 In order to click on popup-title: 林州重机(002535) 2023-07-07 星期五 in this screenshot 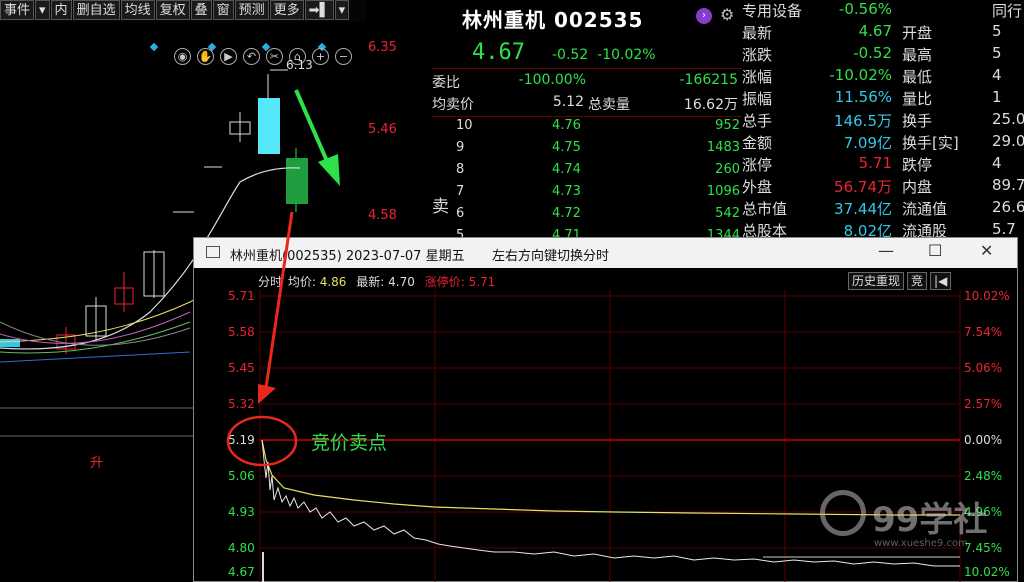, I will do `click(347, 256)`.